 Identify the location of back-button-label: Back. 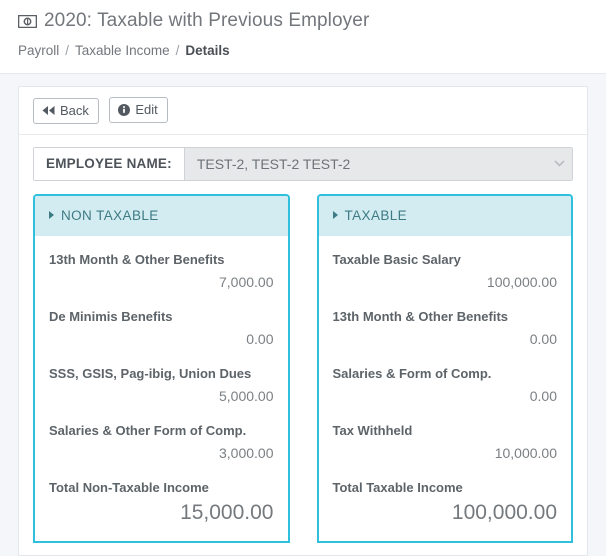
(74, 110).